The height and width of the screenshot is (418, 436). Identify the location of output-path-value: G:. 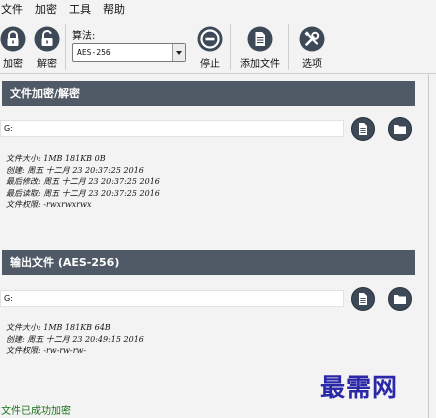
(8, 298).